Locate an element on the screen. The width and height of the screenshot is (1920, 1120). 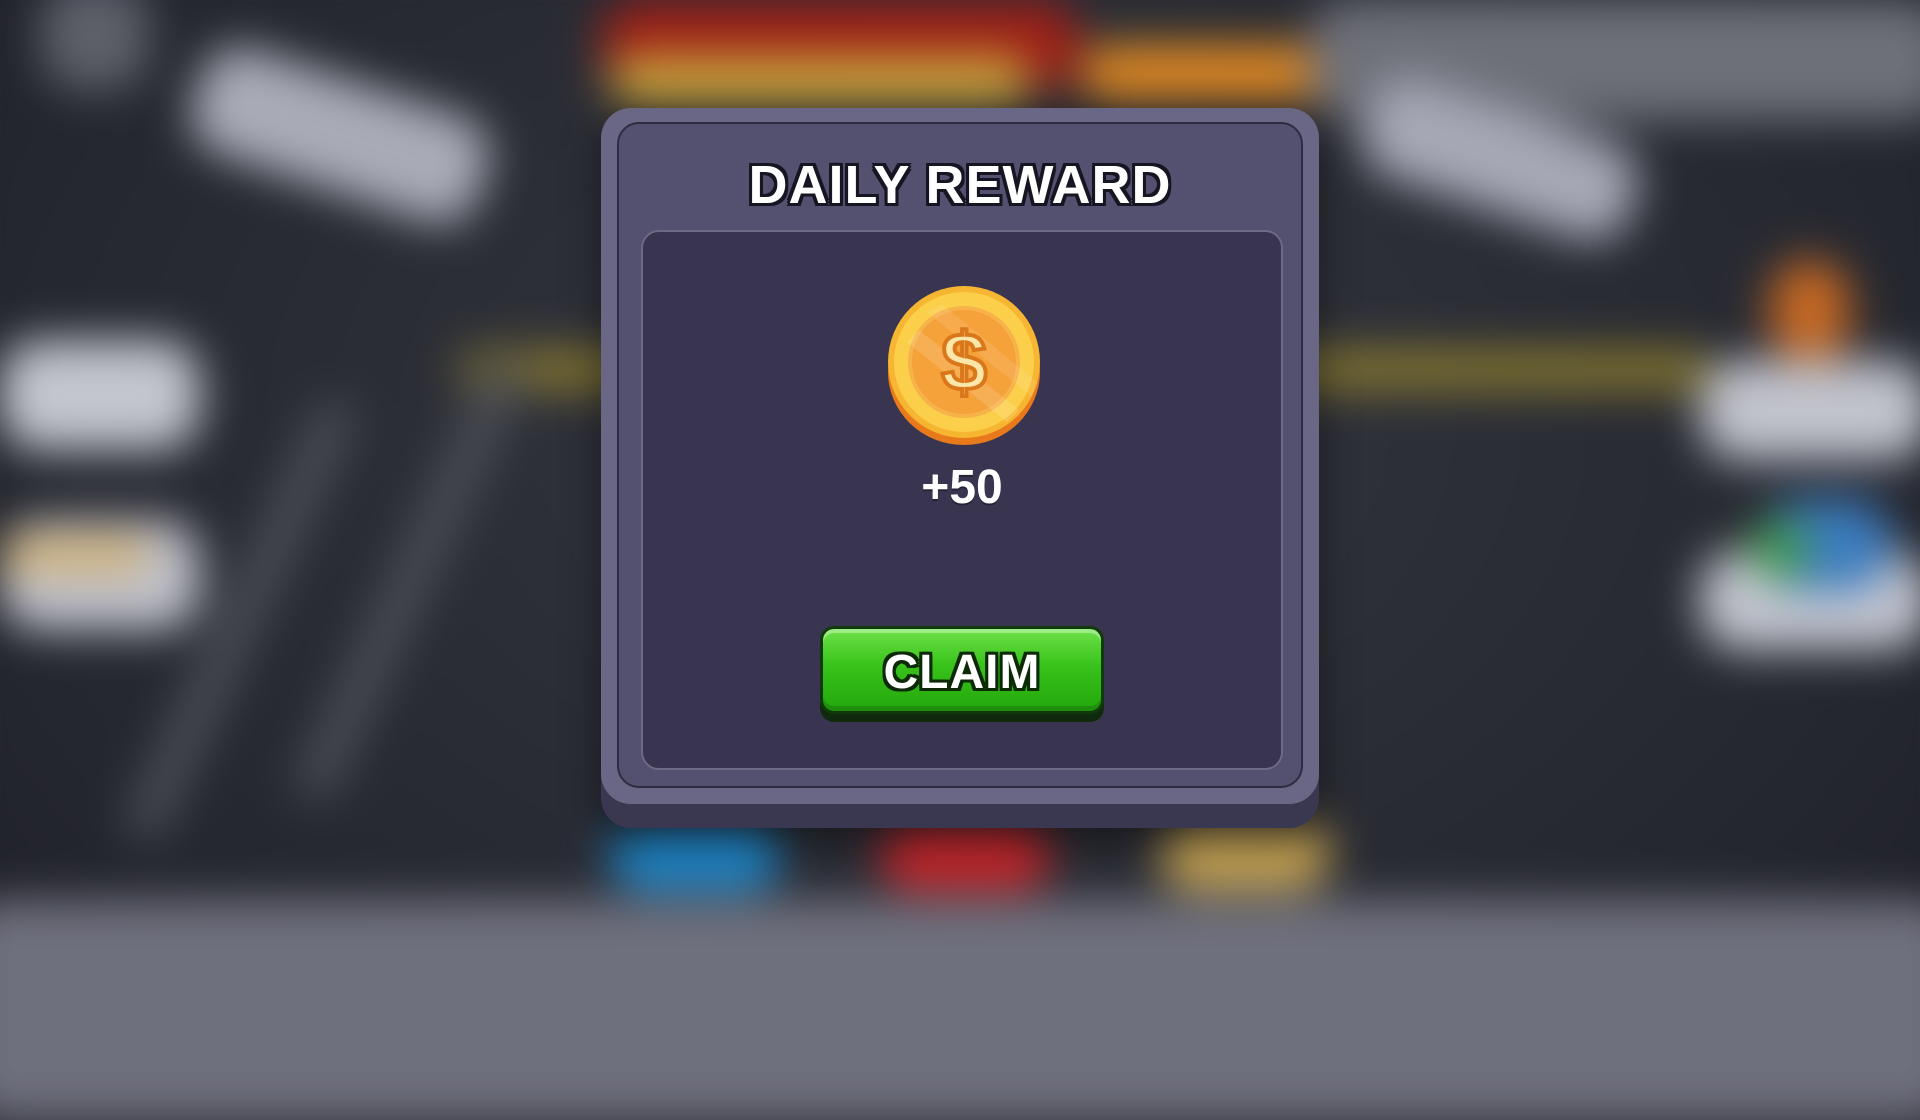
background-figure-orange is located at coordinates (1810, 310).